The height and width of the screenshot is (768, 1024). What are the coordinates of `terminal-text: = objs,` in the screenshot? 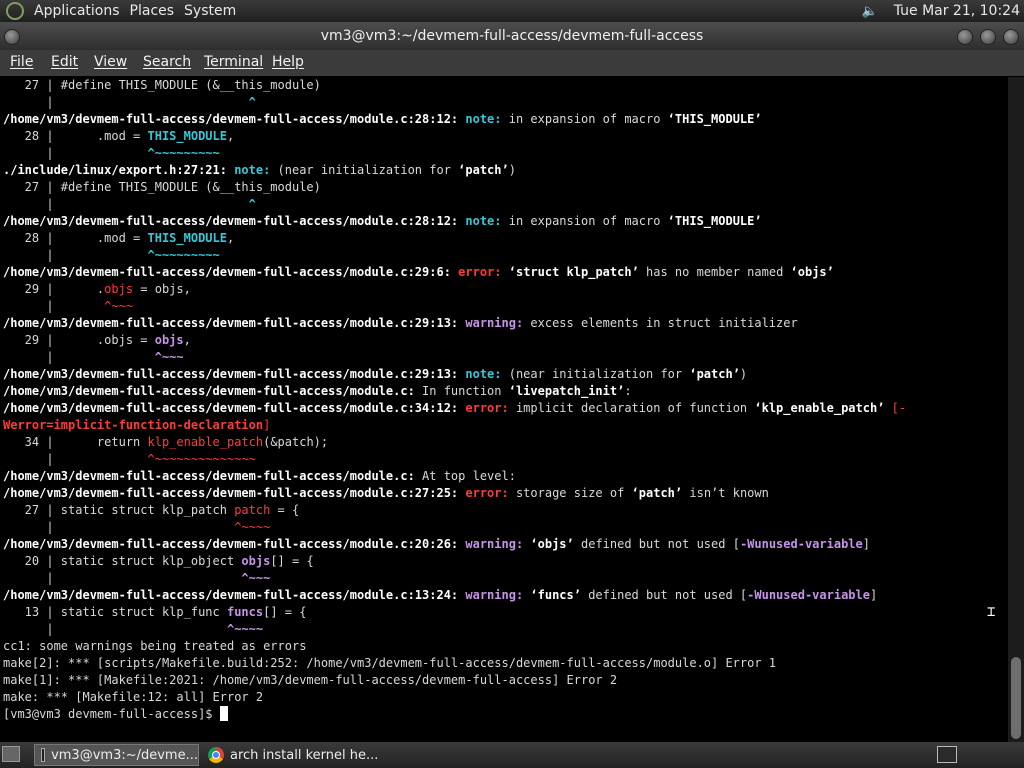 It's located at (162, 289).